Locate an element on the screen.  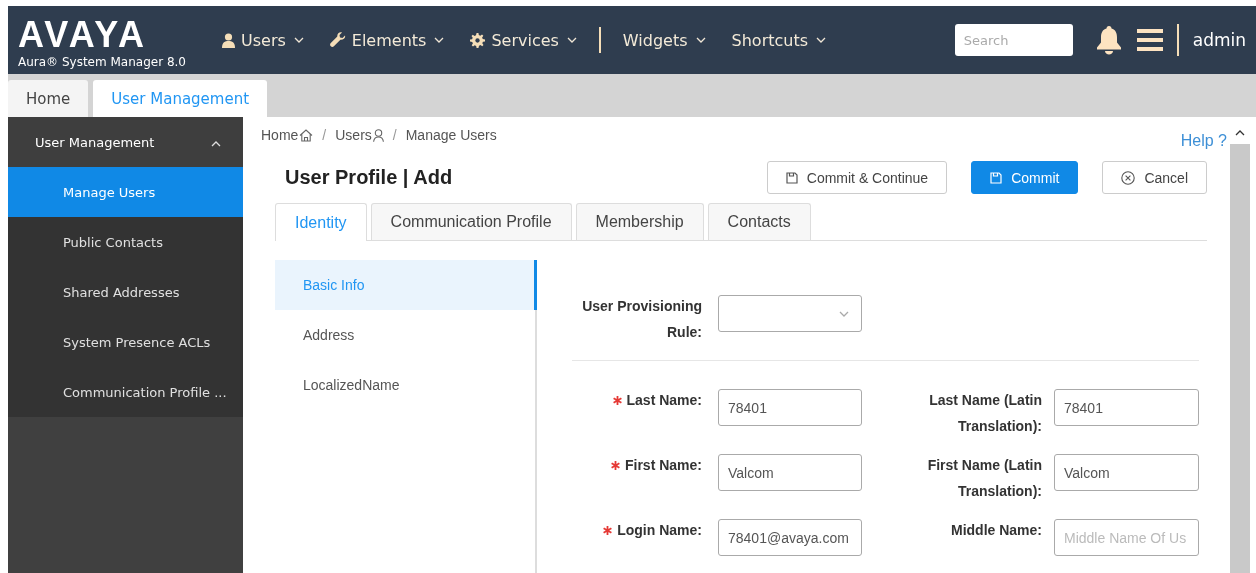
form-tab: Communication Profile is located at coordinates (471, 221).